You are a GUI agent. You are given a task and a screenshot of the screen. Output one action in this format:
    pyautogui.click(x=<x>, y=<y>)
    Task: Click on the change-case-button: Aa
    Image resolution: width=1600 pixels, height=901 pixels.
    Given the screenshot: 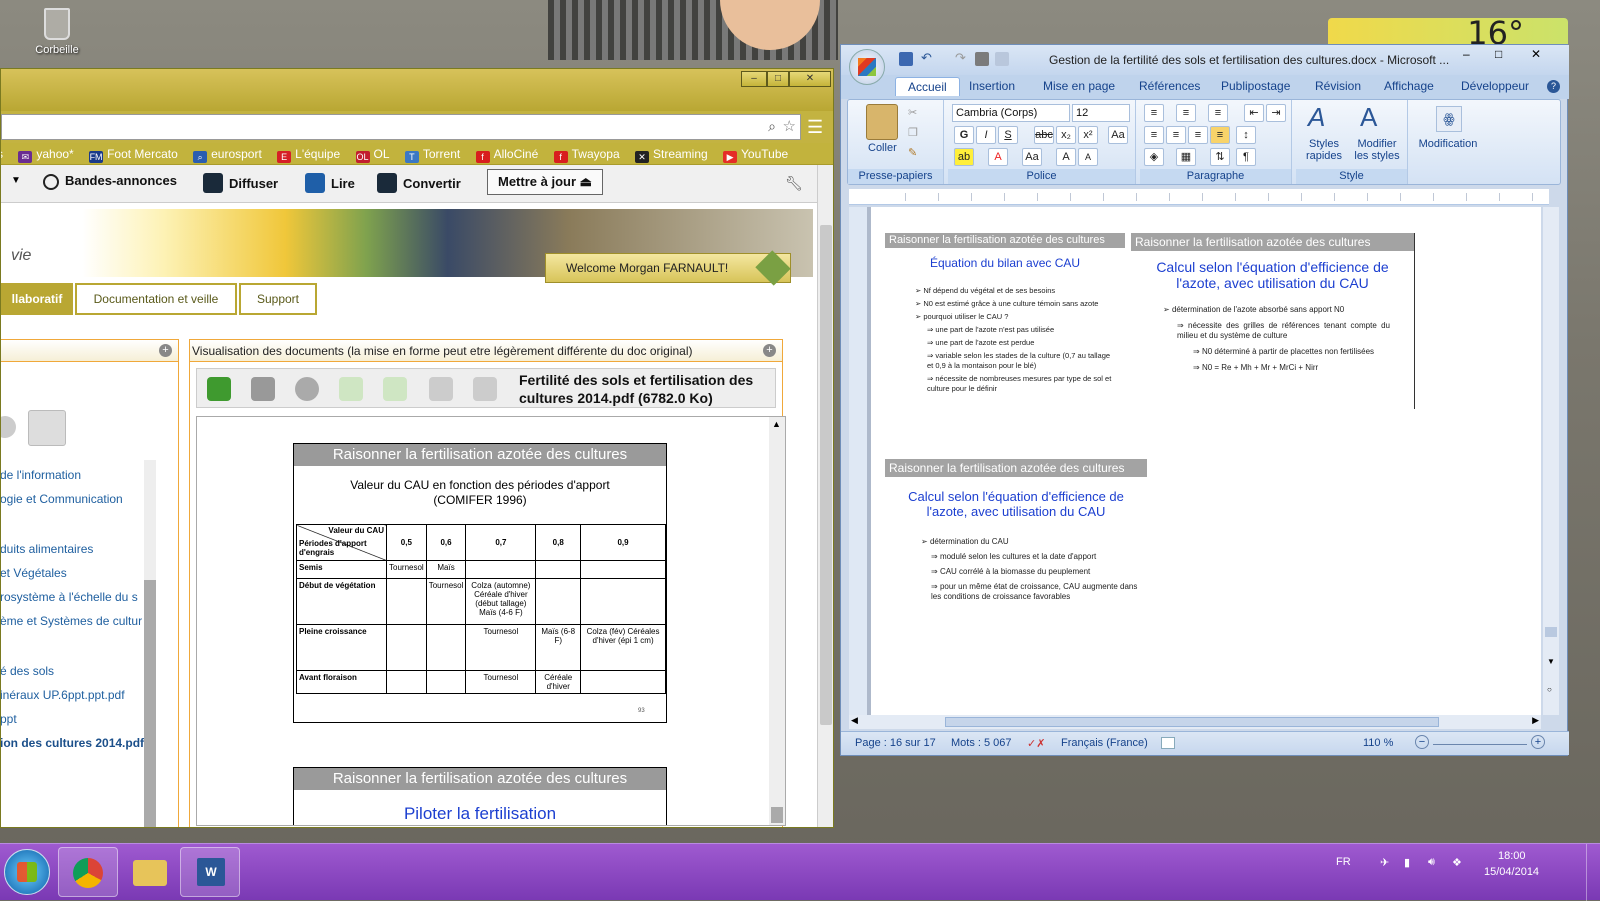 What is the action you would take?
    pyautogui.click(x=1032, y=157)
    